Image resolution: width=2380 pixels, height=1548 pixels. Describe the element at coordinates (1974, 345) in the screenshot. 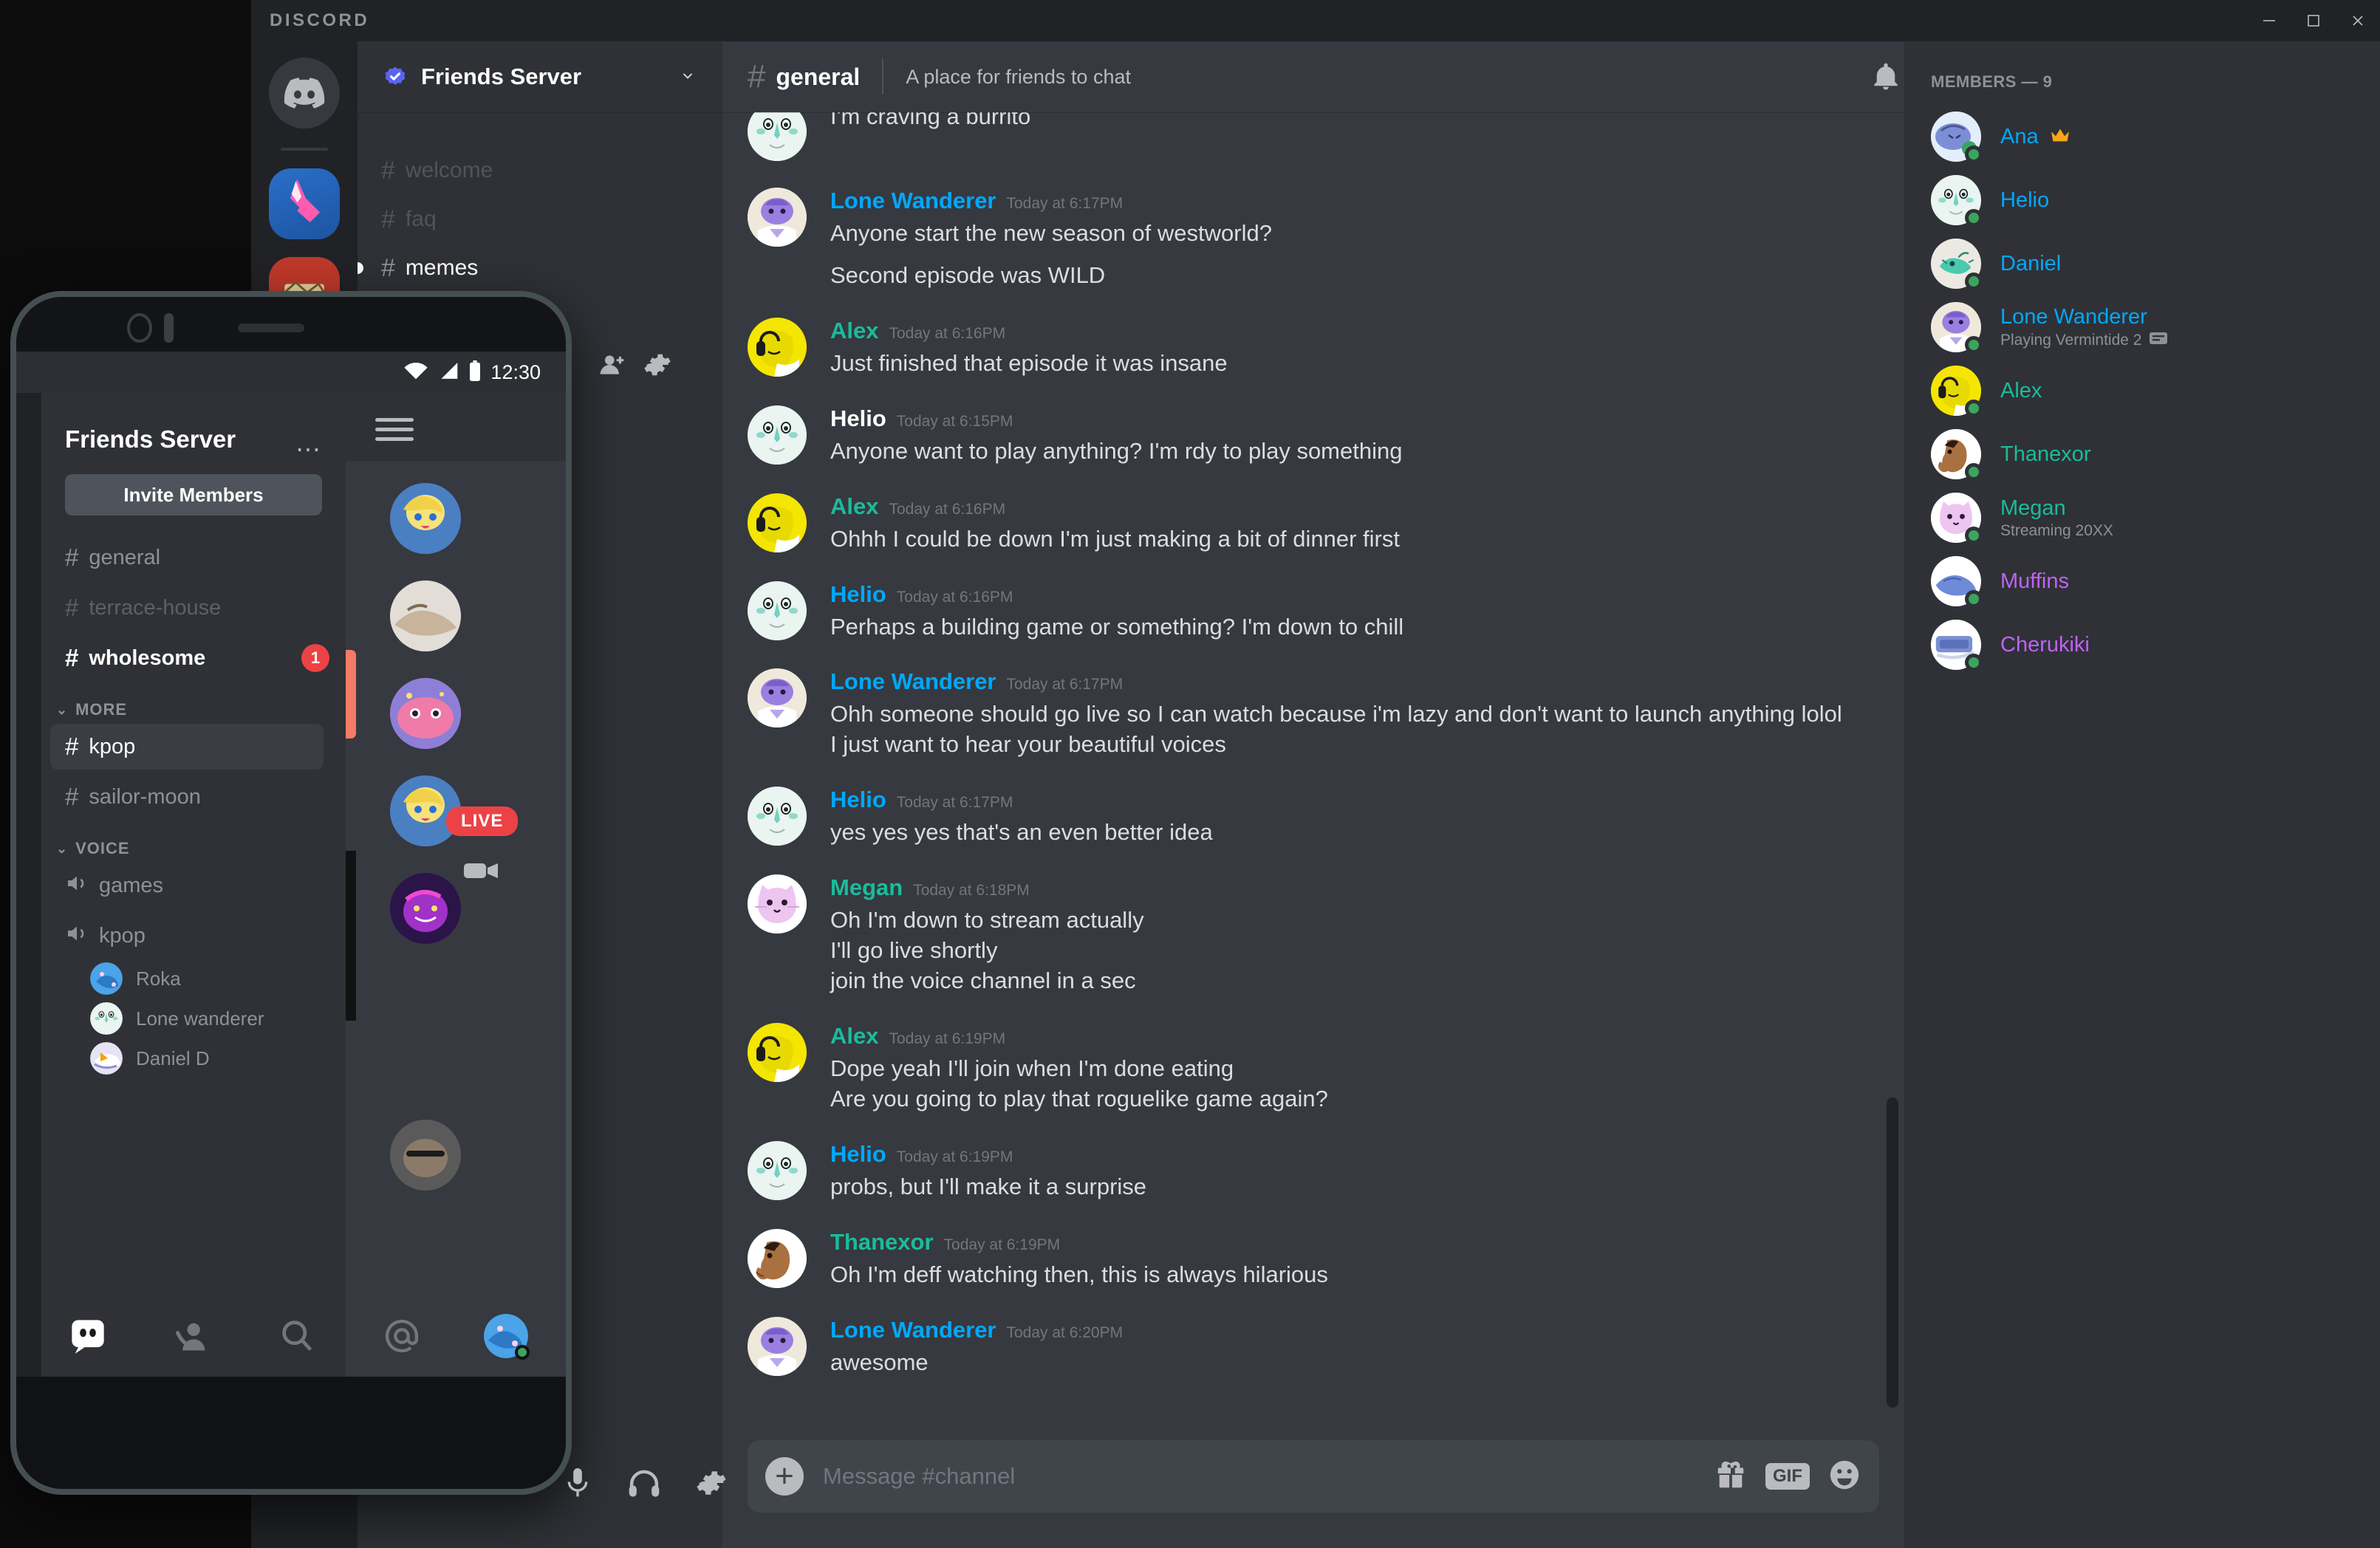

I see `status-online-icon` at that location.